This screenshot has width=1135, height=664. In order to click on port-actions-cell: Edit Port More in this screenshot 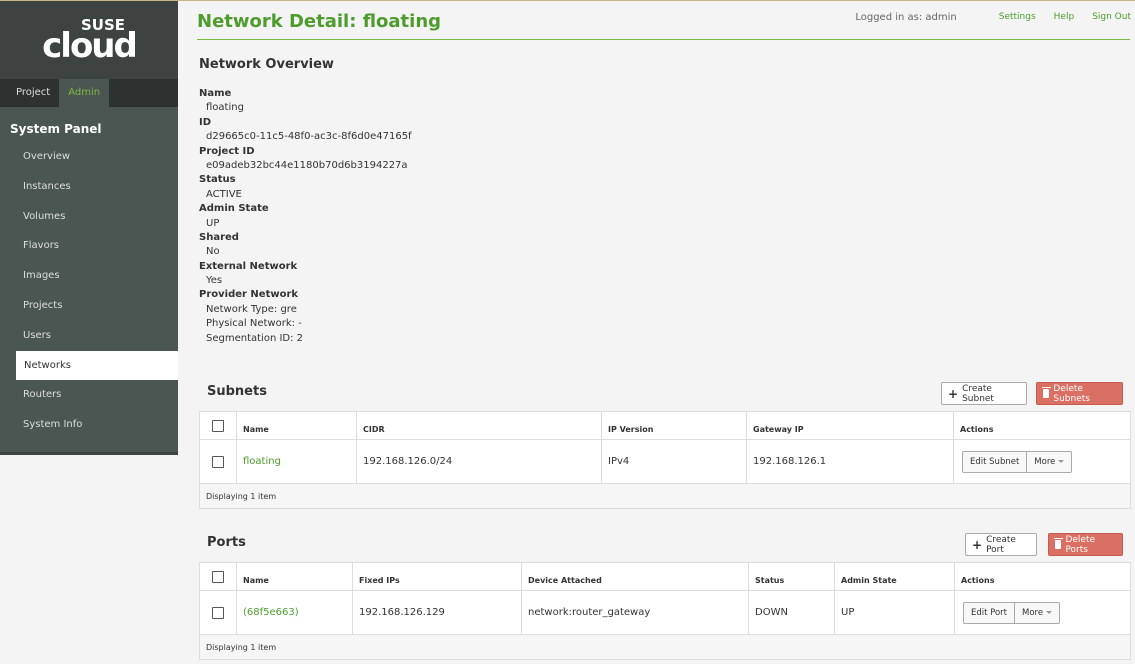, I will do `click(1042, 612)`.